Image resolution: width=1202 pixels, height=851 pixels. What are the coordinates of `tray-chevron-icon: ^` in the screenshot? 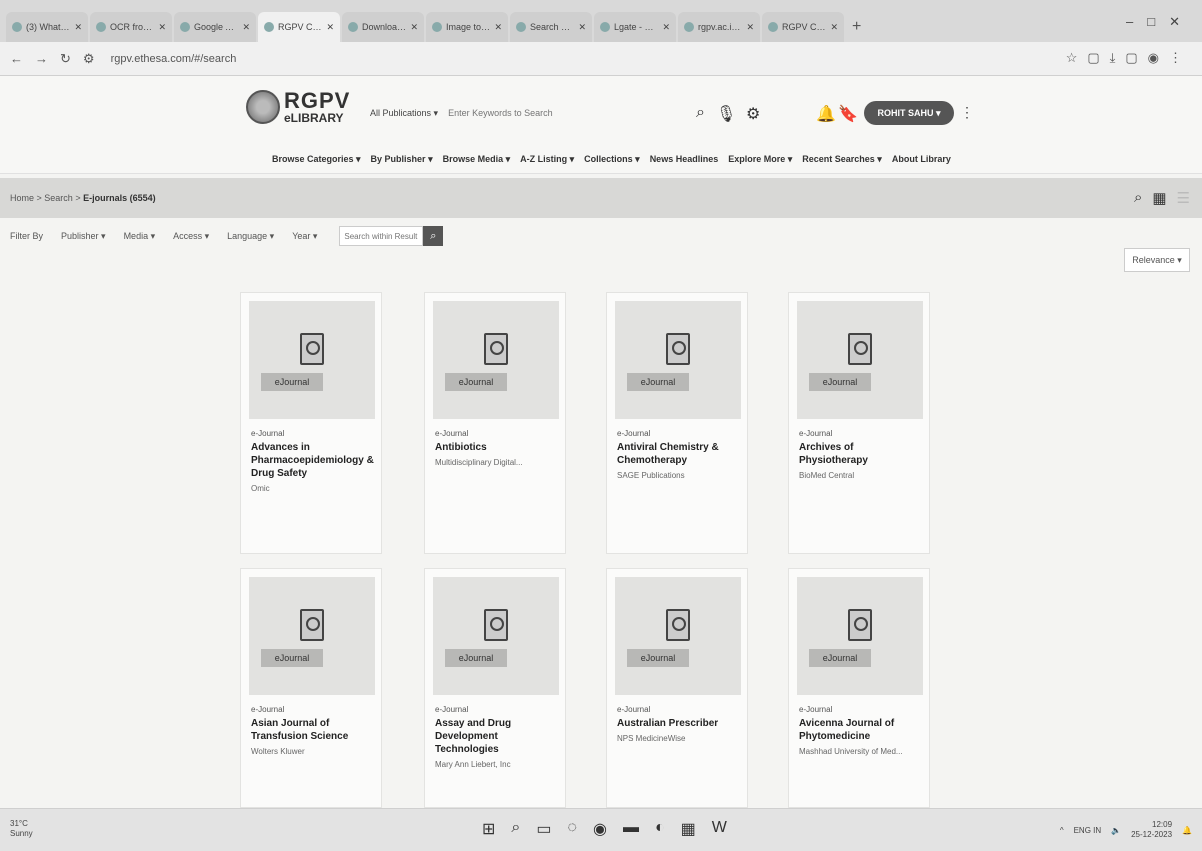 It's located at (1062, 830).